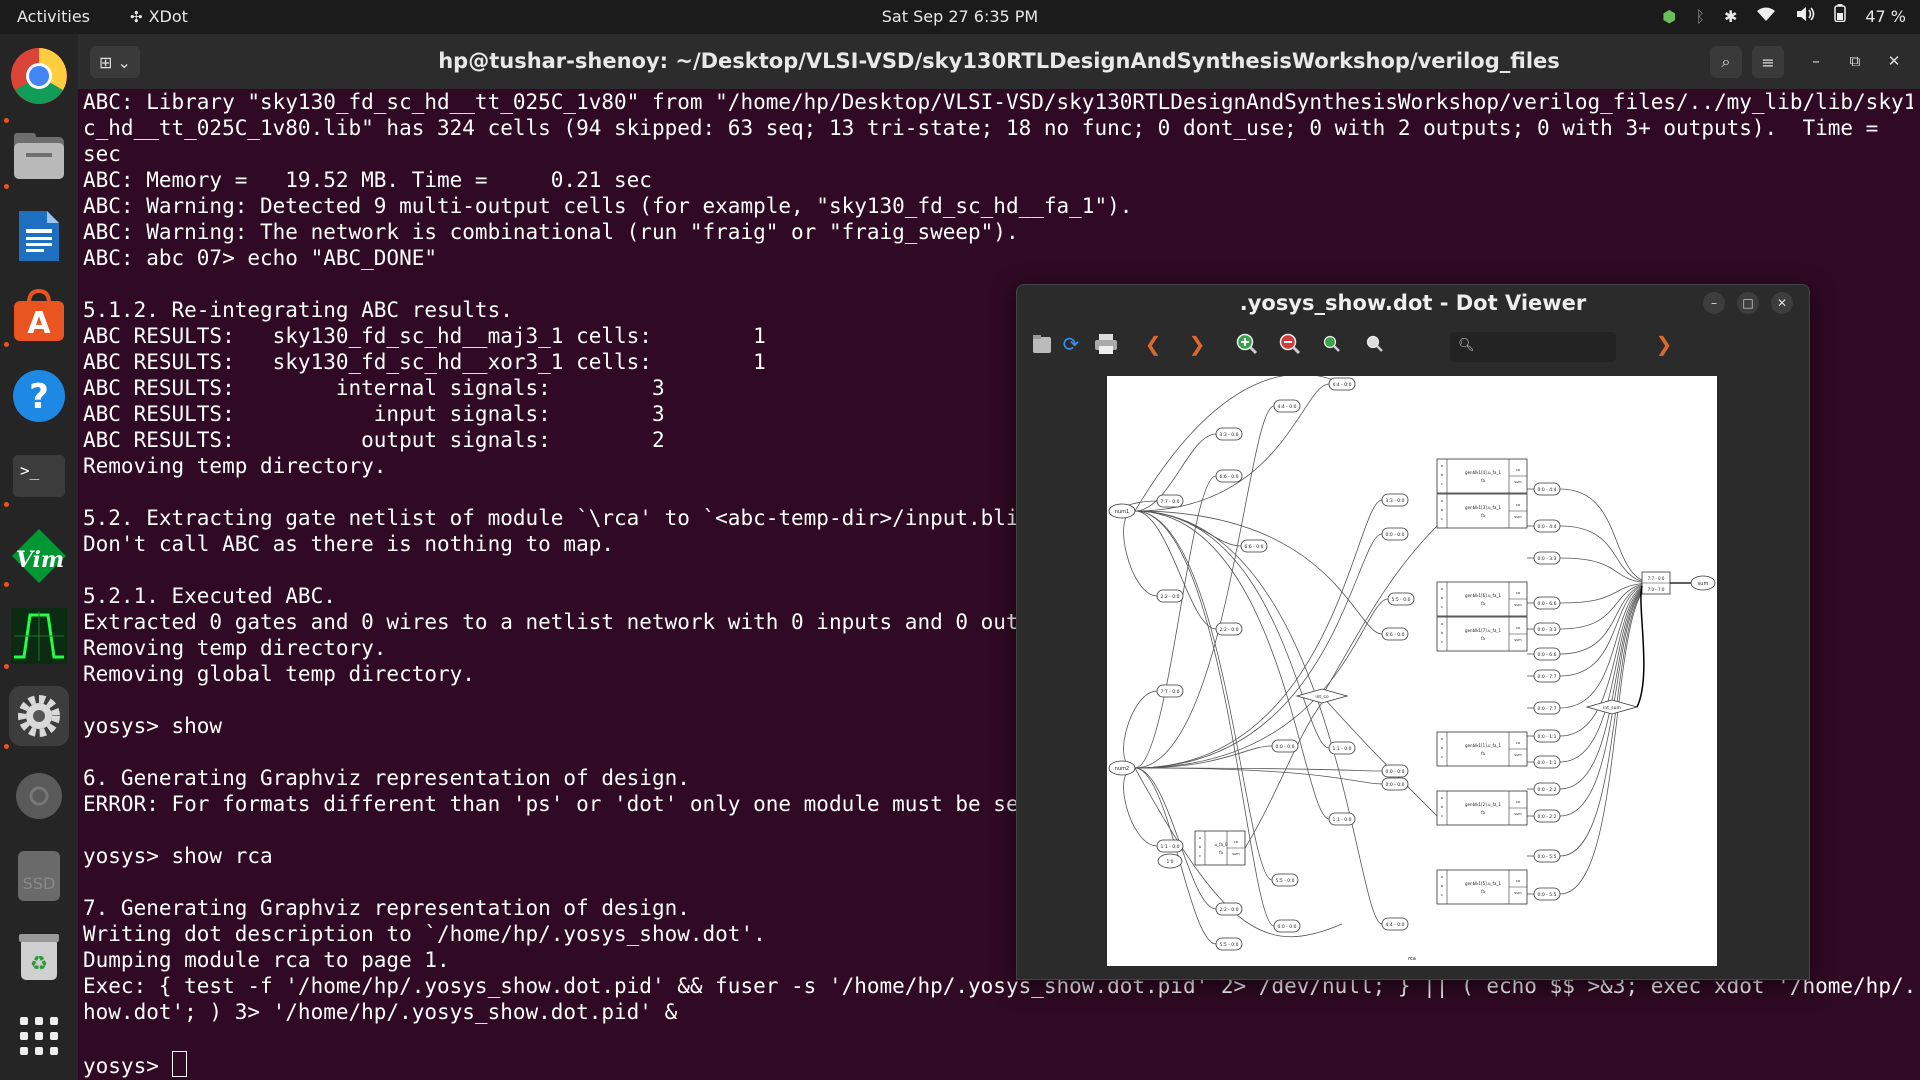  What do you see at coordinates (1784, 17) in the screenshot?
I see `system-tray: ⬢ ᛒ ✱ 47 %` at bounding box center [1784, 17].